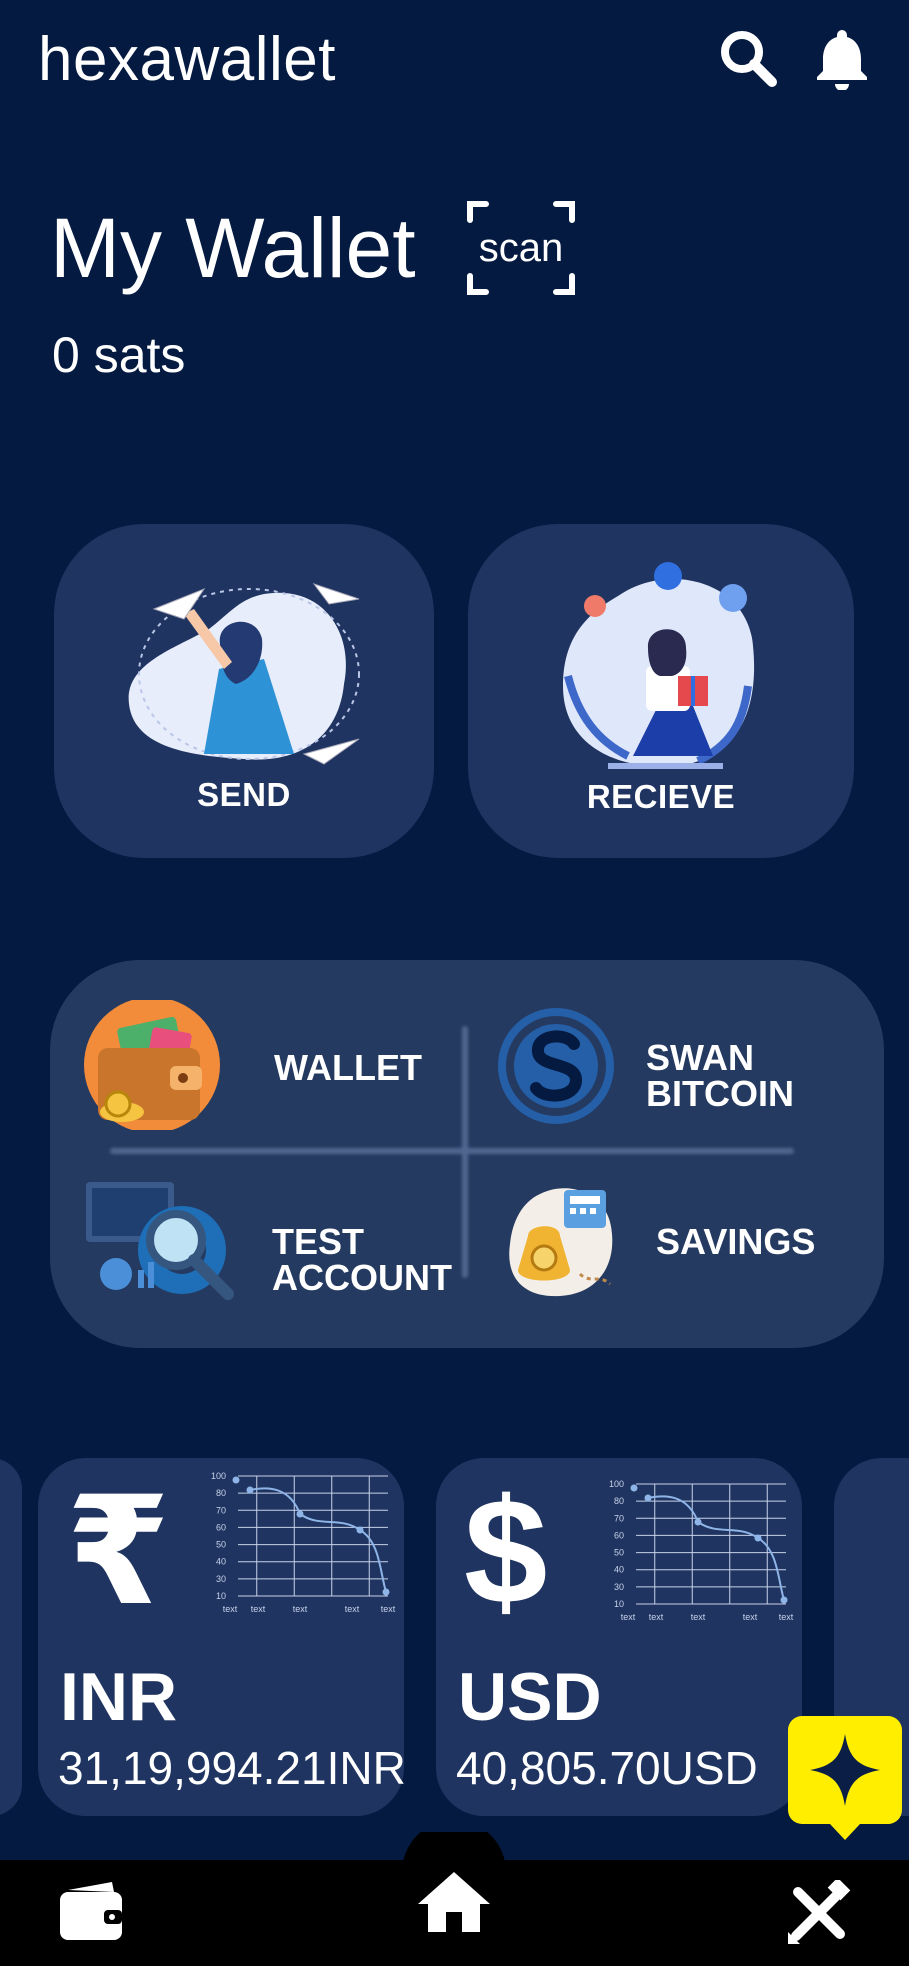 The image size is (909, 1966). Describe the element at coordinates (842, 58) in the screenshot. I see `bell-icon` at that location.